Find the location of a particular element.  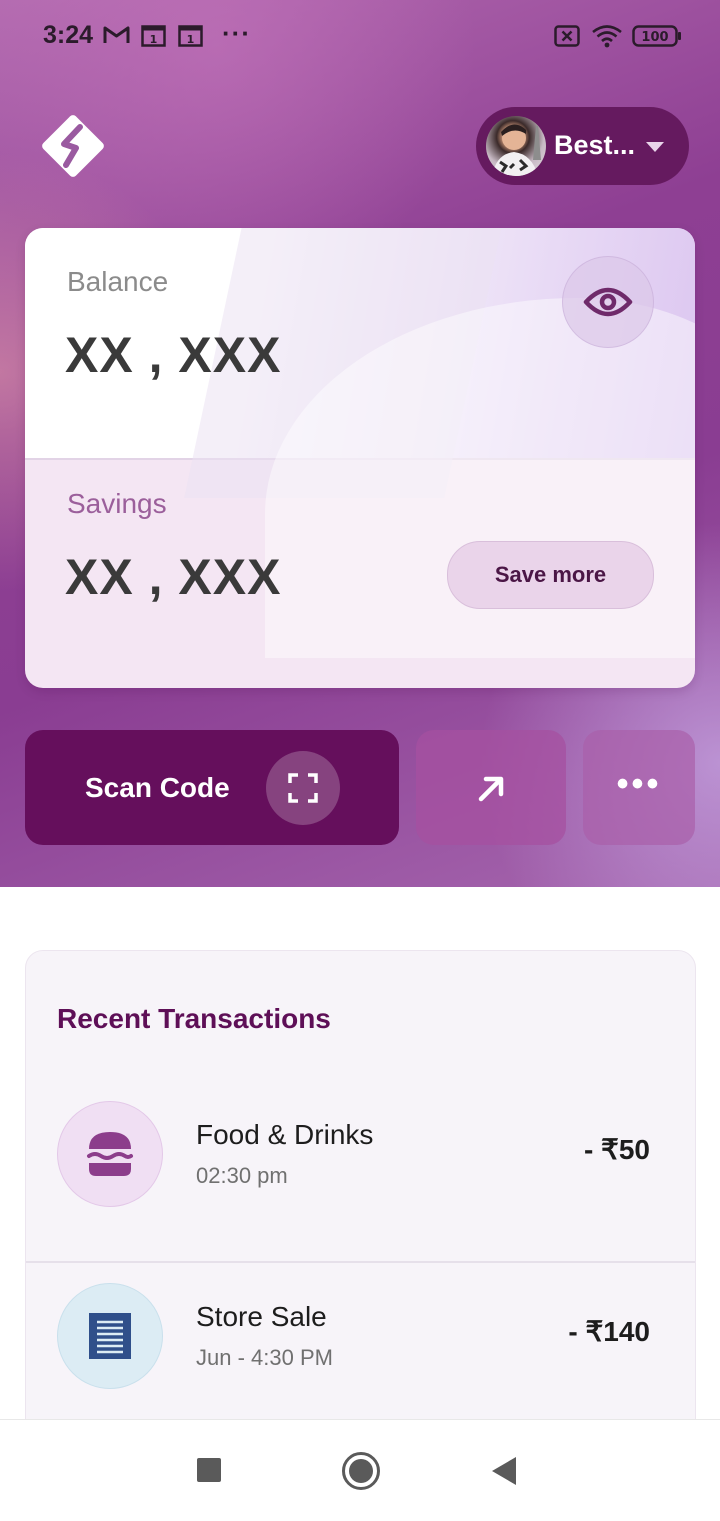

home-circle-icon is located at coordinates (361, 1471).